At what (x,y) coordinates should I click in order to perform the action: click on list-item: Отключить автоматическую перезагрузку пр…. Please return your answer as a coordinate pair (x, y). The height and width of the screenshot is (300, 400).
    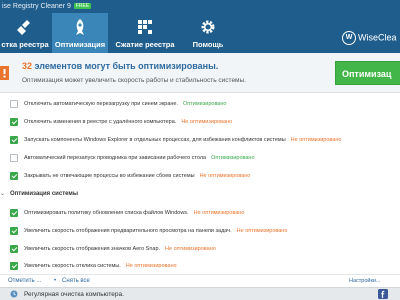
    Looking at the image, I should click on (200, 104).